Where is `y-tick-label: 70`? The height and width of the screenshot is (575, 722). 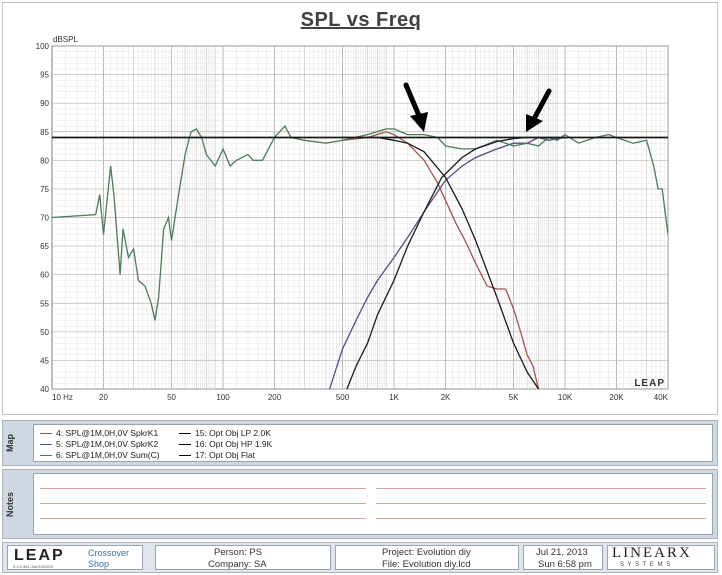 y-tick-label: 70 is located at coordinates (44, 218).